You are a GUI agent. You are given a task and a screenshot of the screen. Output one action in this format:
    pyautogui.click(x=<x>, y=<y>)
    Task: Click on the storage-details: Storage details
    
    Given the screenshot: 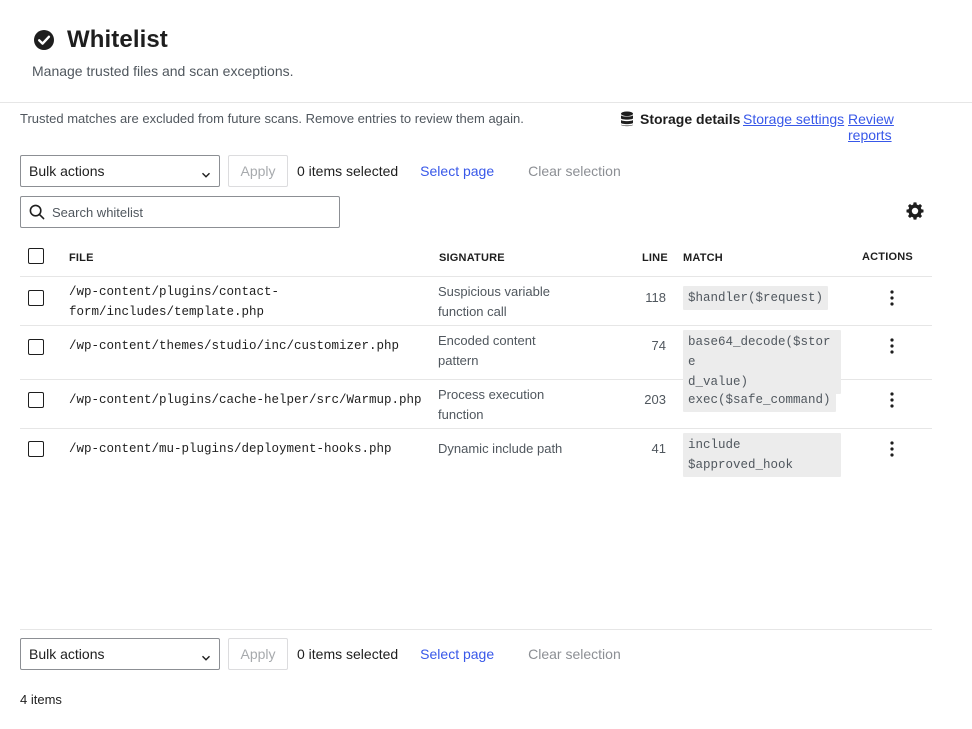 What is the action you would take?
    pyautogui.click(x=680, y=119)
    